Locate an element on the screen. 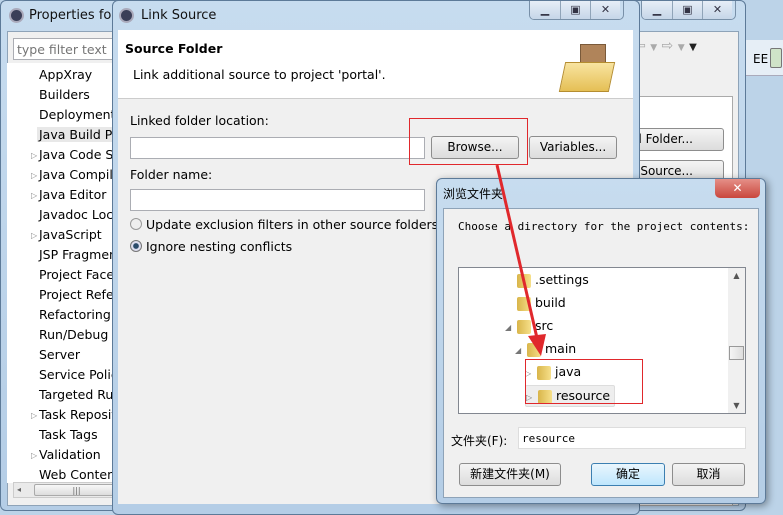 The image size is (783, 515). annotation-arrow is located at coordinates (520, 260).